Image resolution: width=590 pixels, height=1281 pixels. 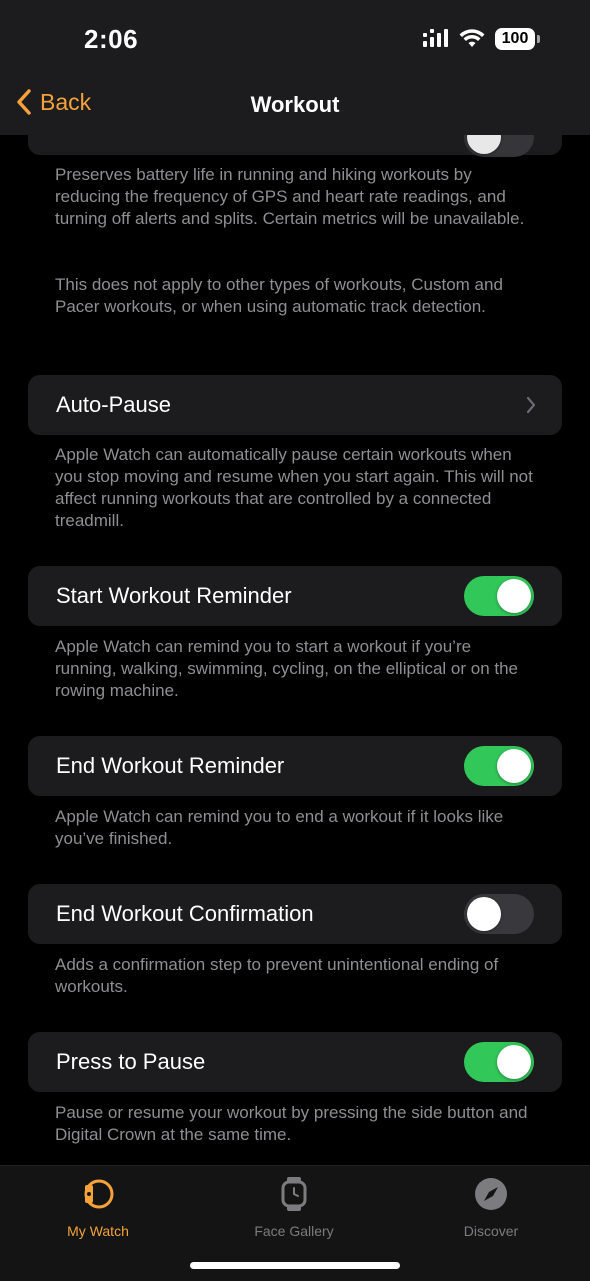 What do you see at coordinates (472, 38) in the screenshot?
I see `wifi-icon` at bounding box center [472, 38].